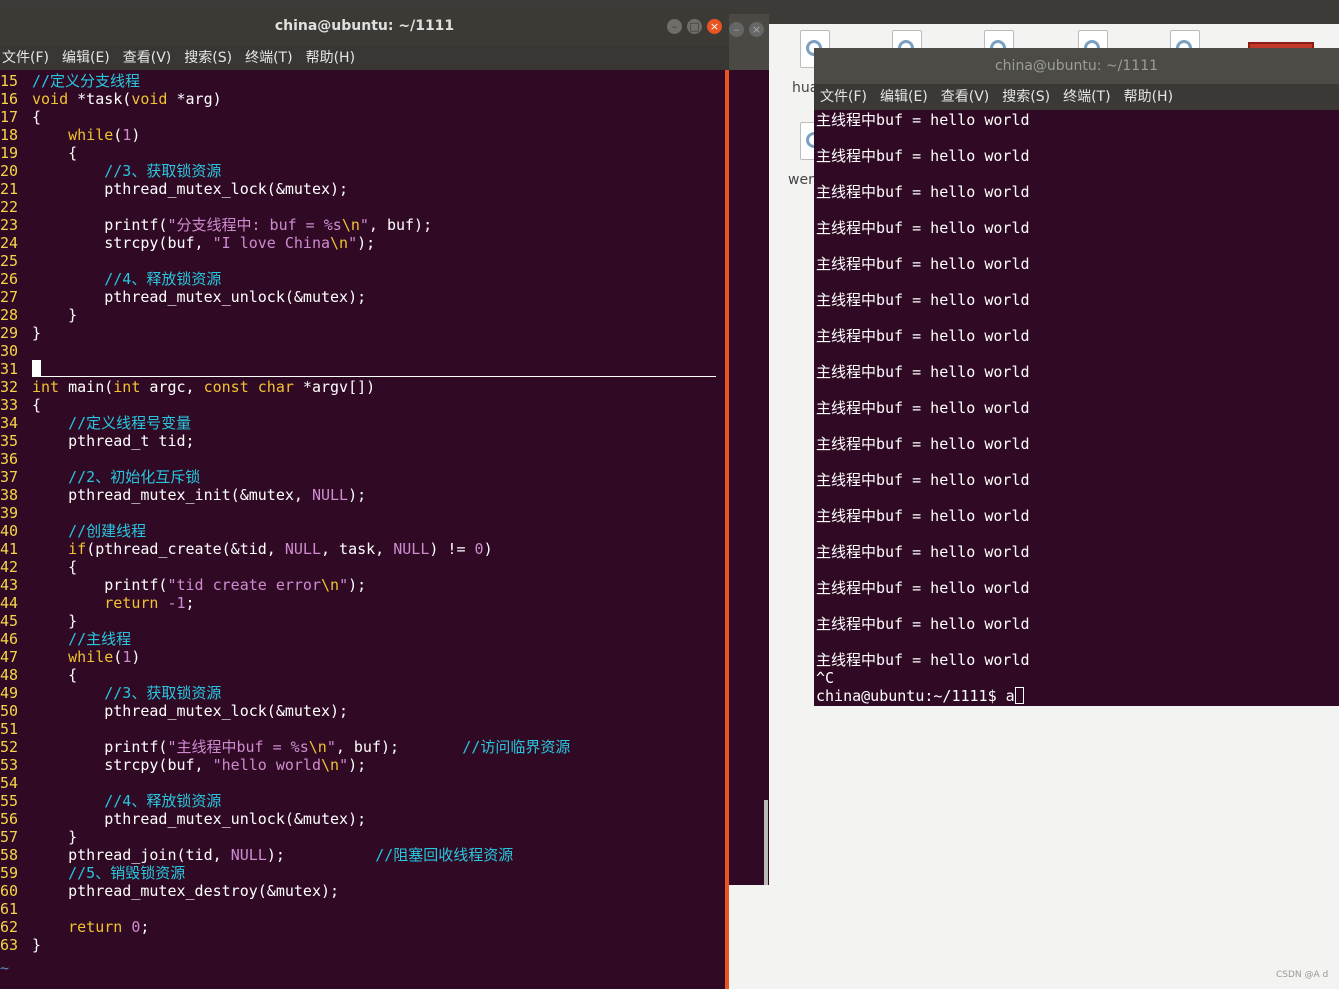 The image size is (1339, 989). I want to click on terminal-menubar: 文件(F) 编辑(E) 查看(V) 搜索(S) 终端(T) 帮助(H), so click(1076, 97).